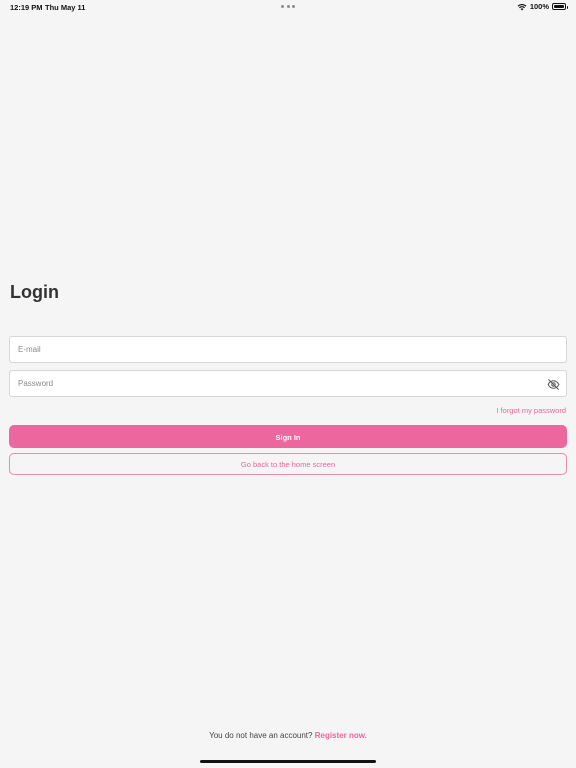 Image resolution: width=576 pixels, height=768 pixels. I want to click on status-date: Thu May 11, so click(65, 7).